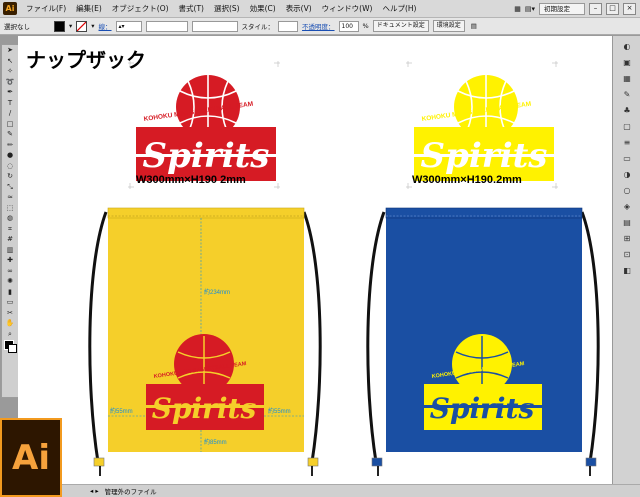 This screenshot has height=497, width=640. Describe the element at coordinates (191, 180) in the screenshot. I see `size-label-red: W300mm×H190 2mm` at that location.